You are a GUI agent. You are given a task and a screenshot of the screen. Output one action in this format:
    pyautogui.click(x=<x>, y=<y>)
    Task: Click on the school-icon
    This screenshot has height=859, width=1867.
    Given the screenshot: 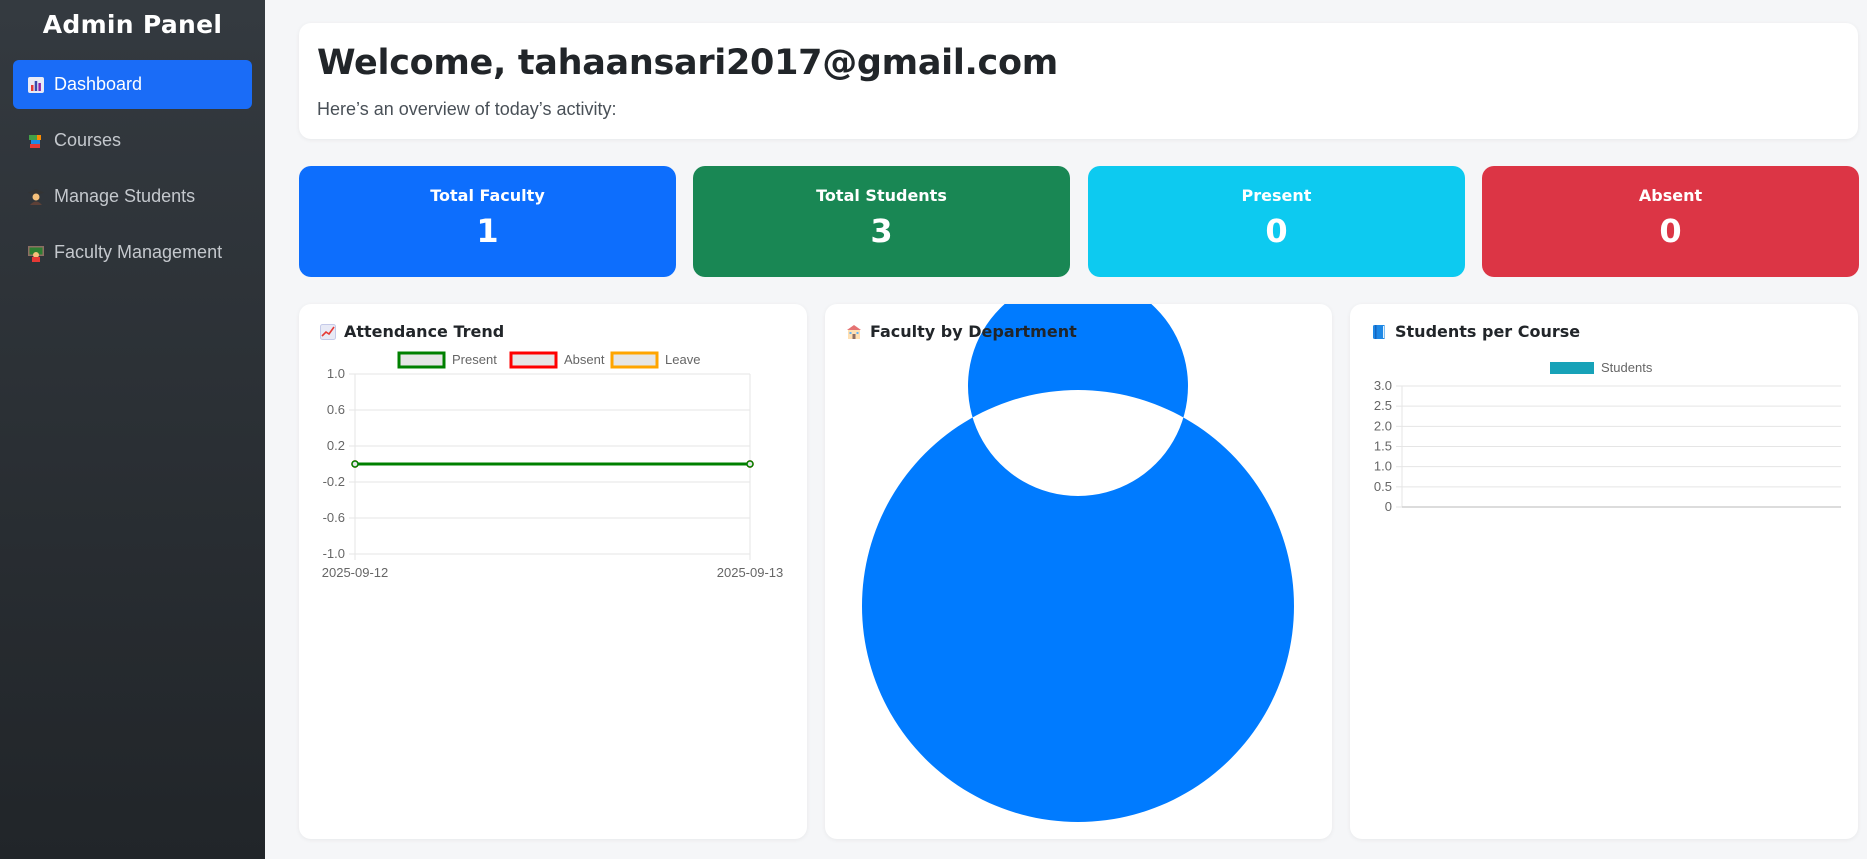 What is the action you would take?
    pyautogui.click(x=854, y=332)
    